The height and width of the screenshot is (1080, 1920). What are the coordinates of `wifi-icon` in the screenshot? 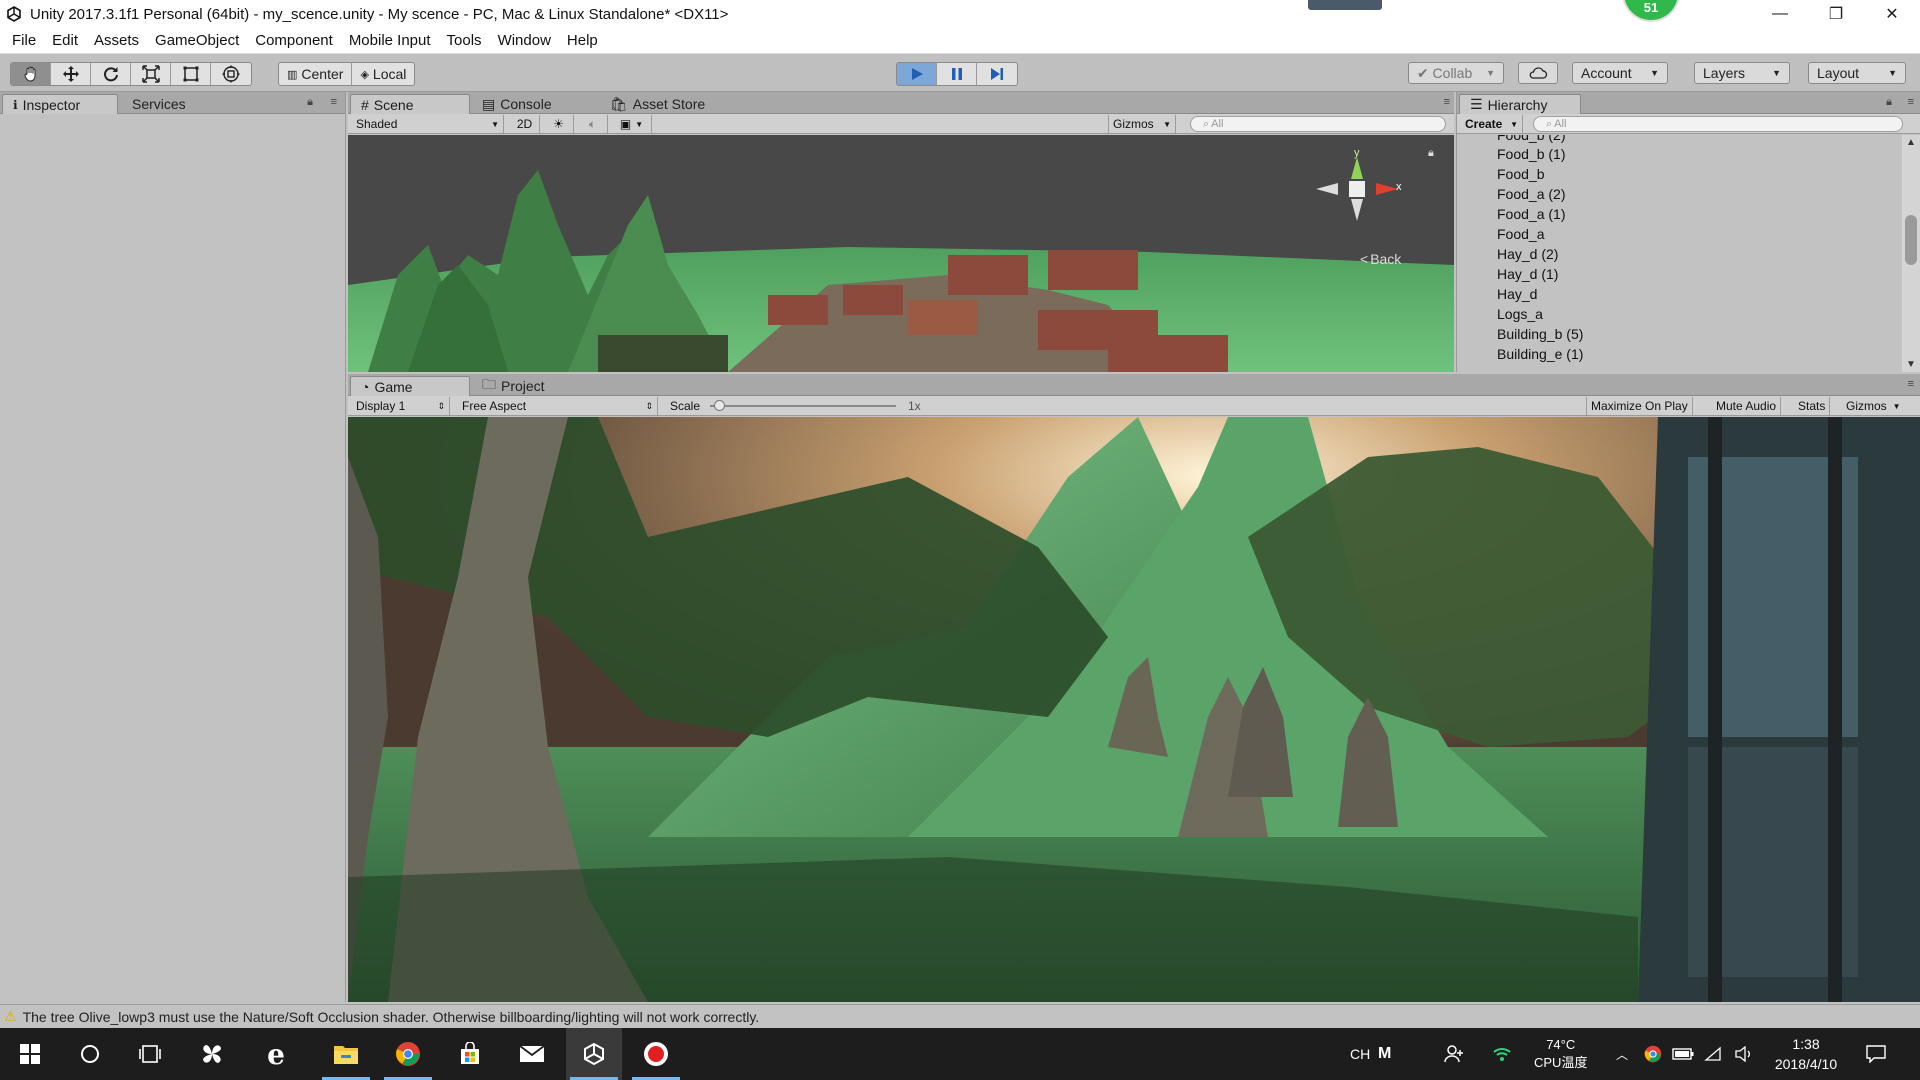 It's located at (1713, 1054).